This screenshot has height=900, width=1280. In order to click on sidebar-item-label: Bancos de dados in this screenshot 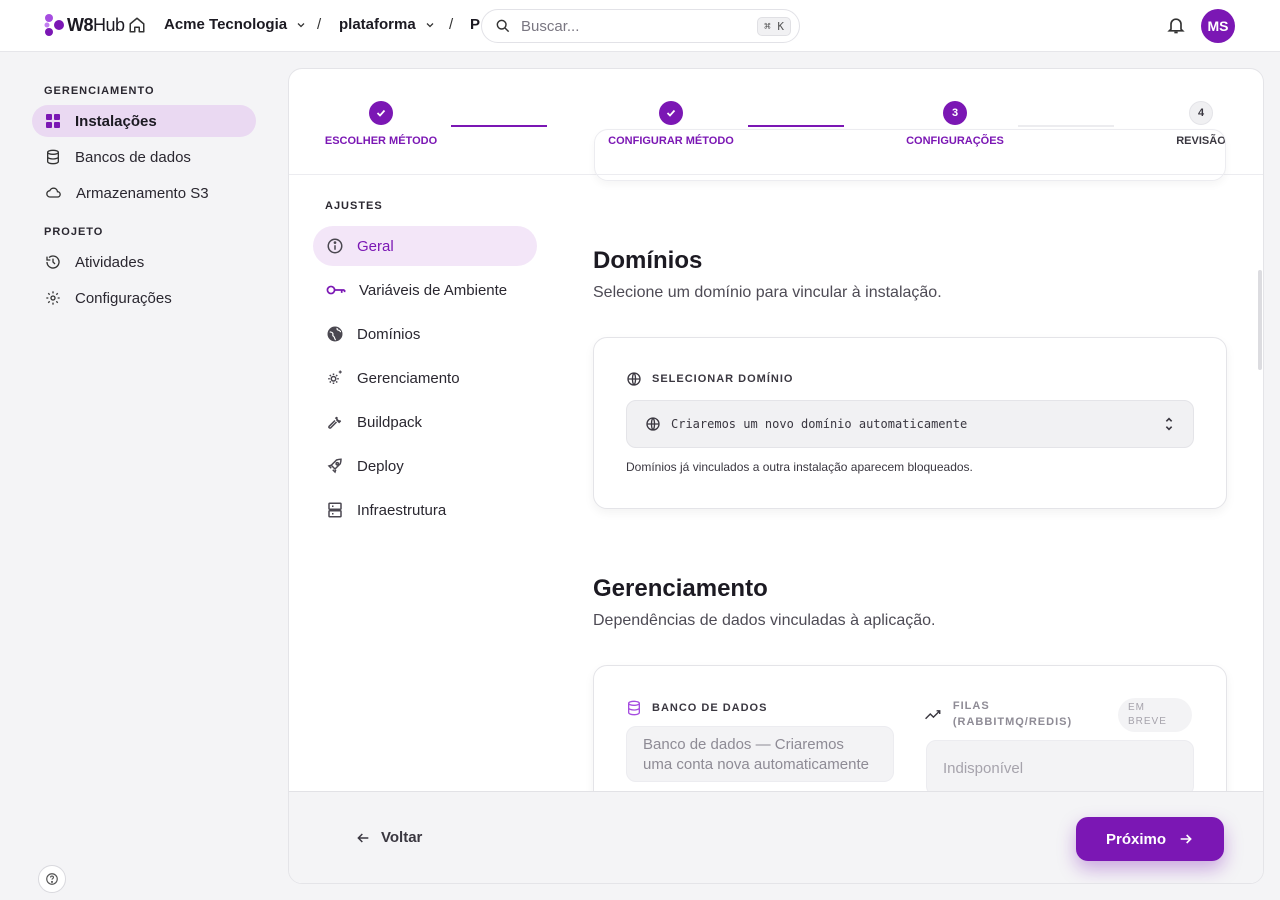, I will do `click(133, 157)`.